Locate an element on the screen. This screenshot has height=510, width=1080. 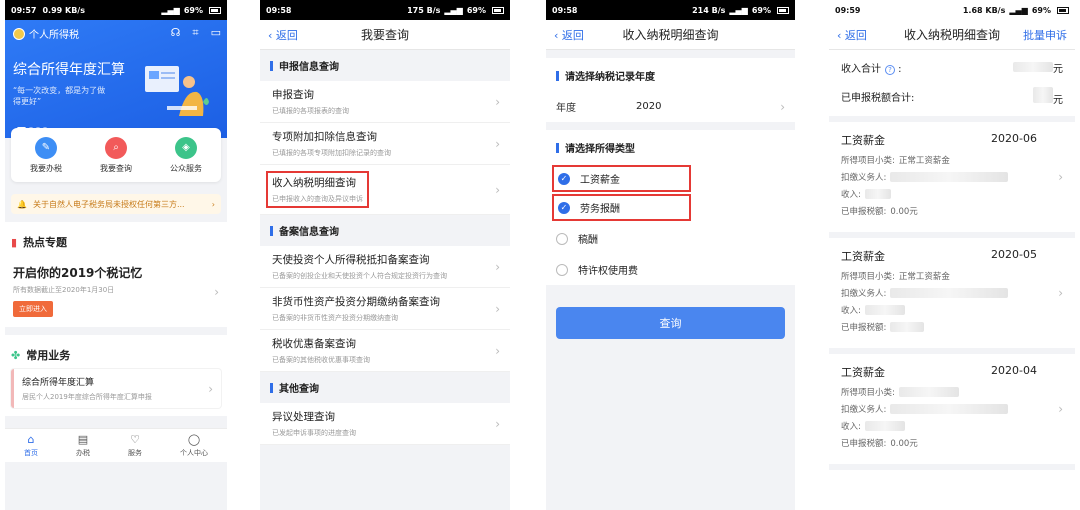
tab-profile: ◯ 个人中心 is located at coordinates (194, 445).